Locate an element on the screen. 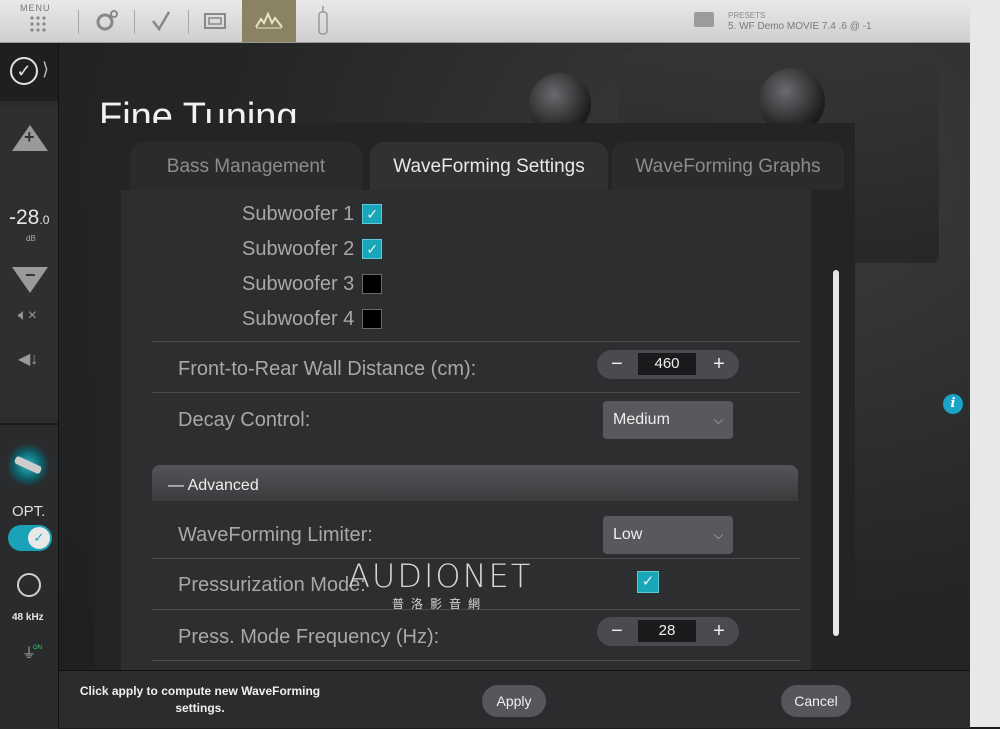 This screenshot has height=729, width=1000. presets-selector: PRESETS 5. WF Demo MOVIE 7.4 .6 @ -1 is located at coordinates (825, 21).